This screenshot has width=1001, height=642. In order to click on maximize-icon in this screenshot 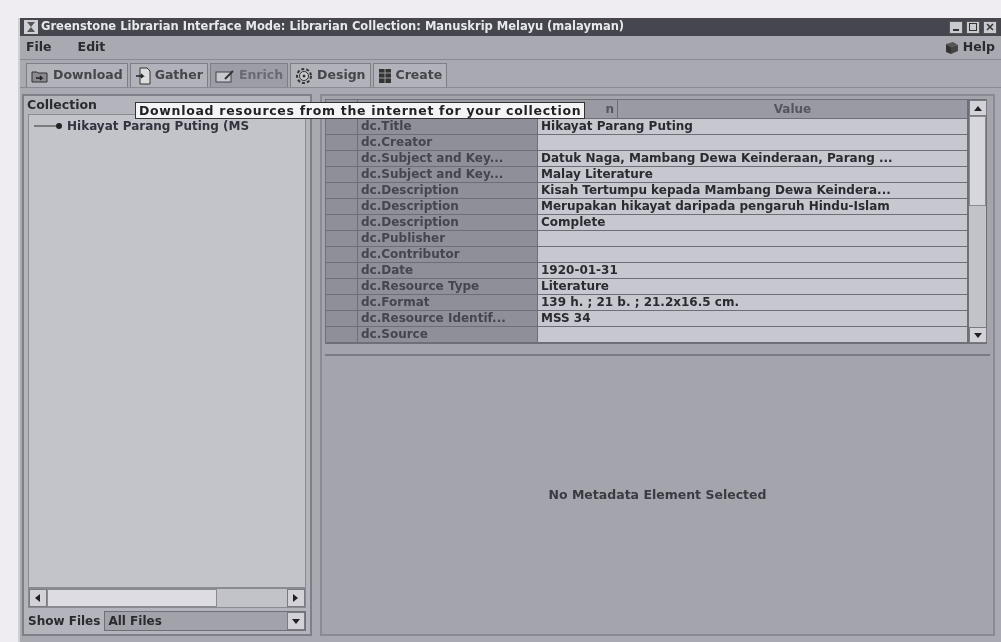, I will do `click(973, 27)`.